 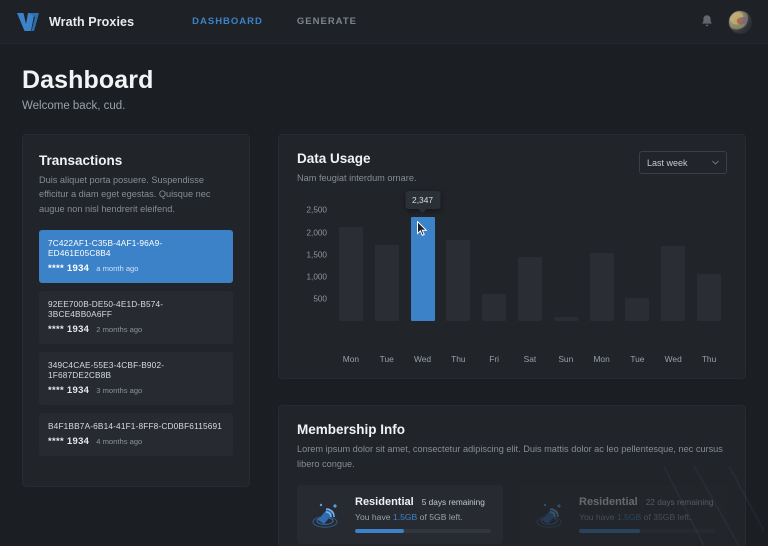 I want to click on chart-x-axis: Mon Tue Wed Thu Fri Sat Sun Mon Tue Wed Thu, so click(x=530, y=359).